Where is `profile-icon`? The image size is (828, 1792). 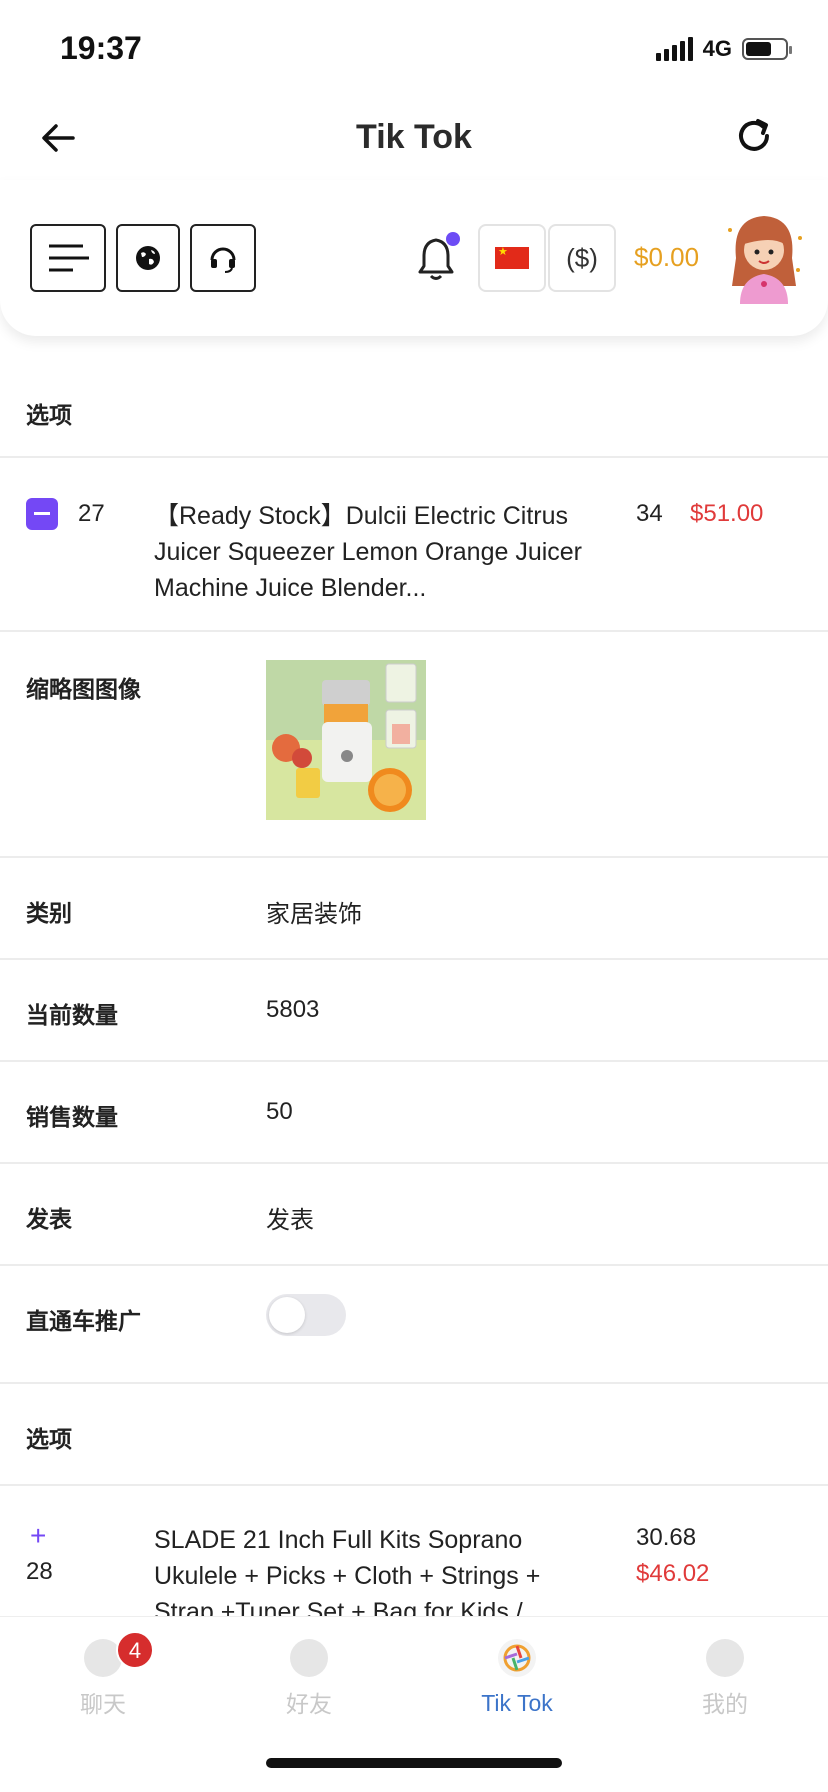
profile-icon is located at coordinates (725, 1658).